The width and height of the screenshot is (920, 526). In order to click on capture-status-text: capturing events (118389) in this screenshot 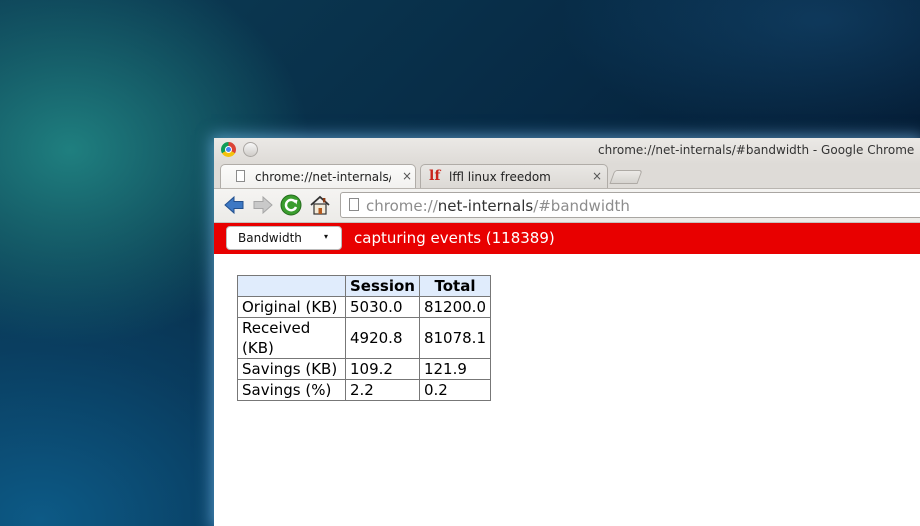, I will do `click(454, 238)`.